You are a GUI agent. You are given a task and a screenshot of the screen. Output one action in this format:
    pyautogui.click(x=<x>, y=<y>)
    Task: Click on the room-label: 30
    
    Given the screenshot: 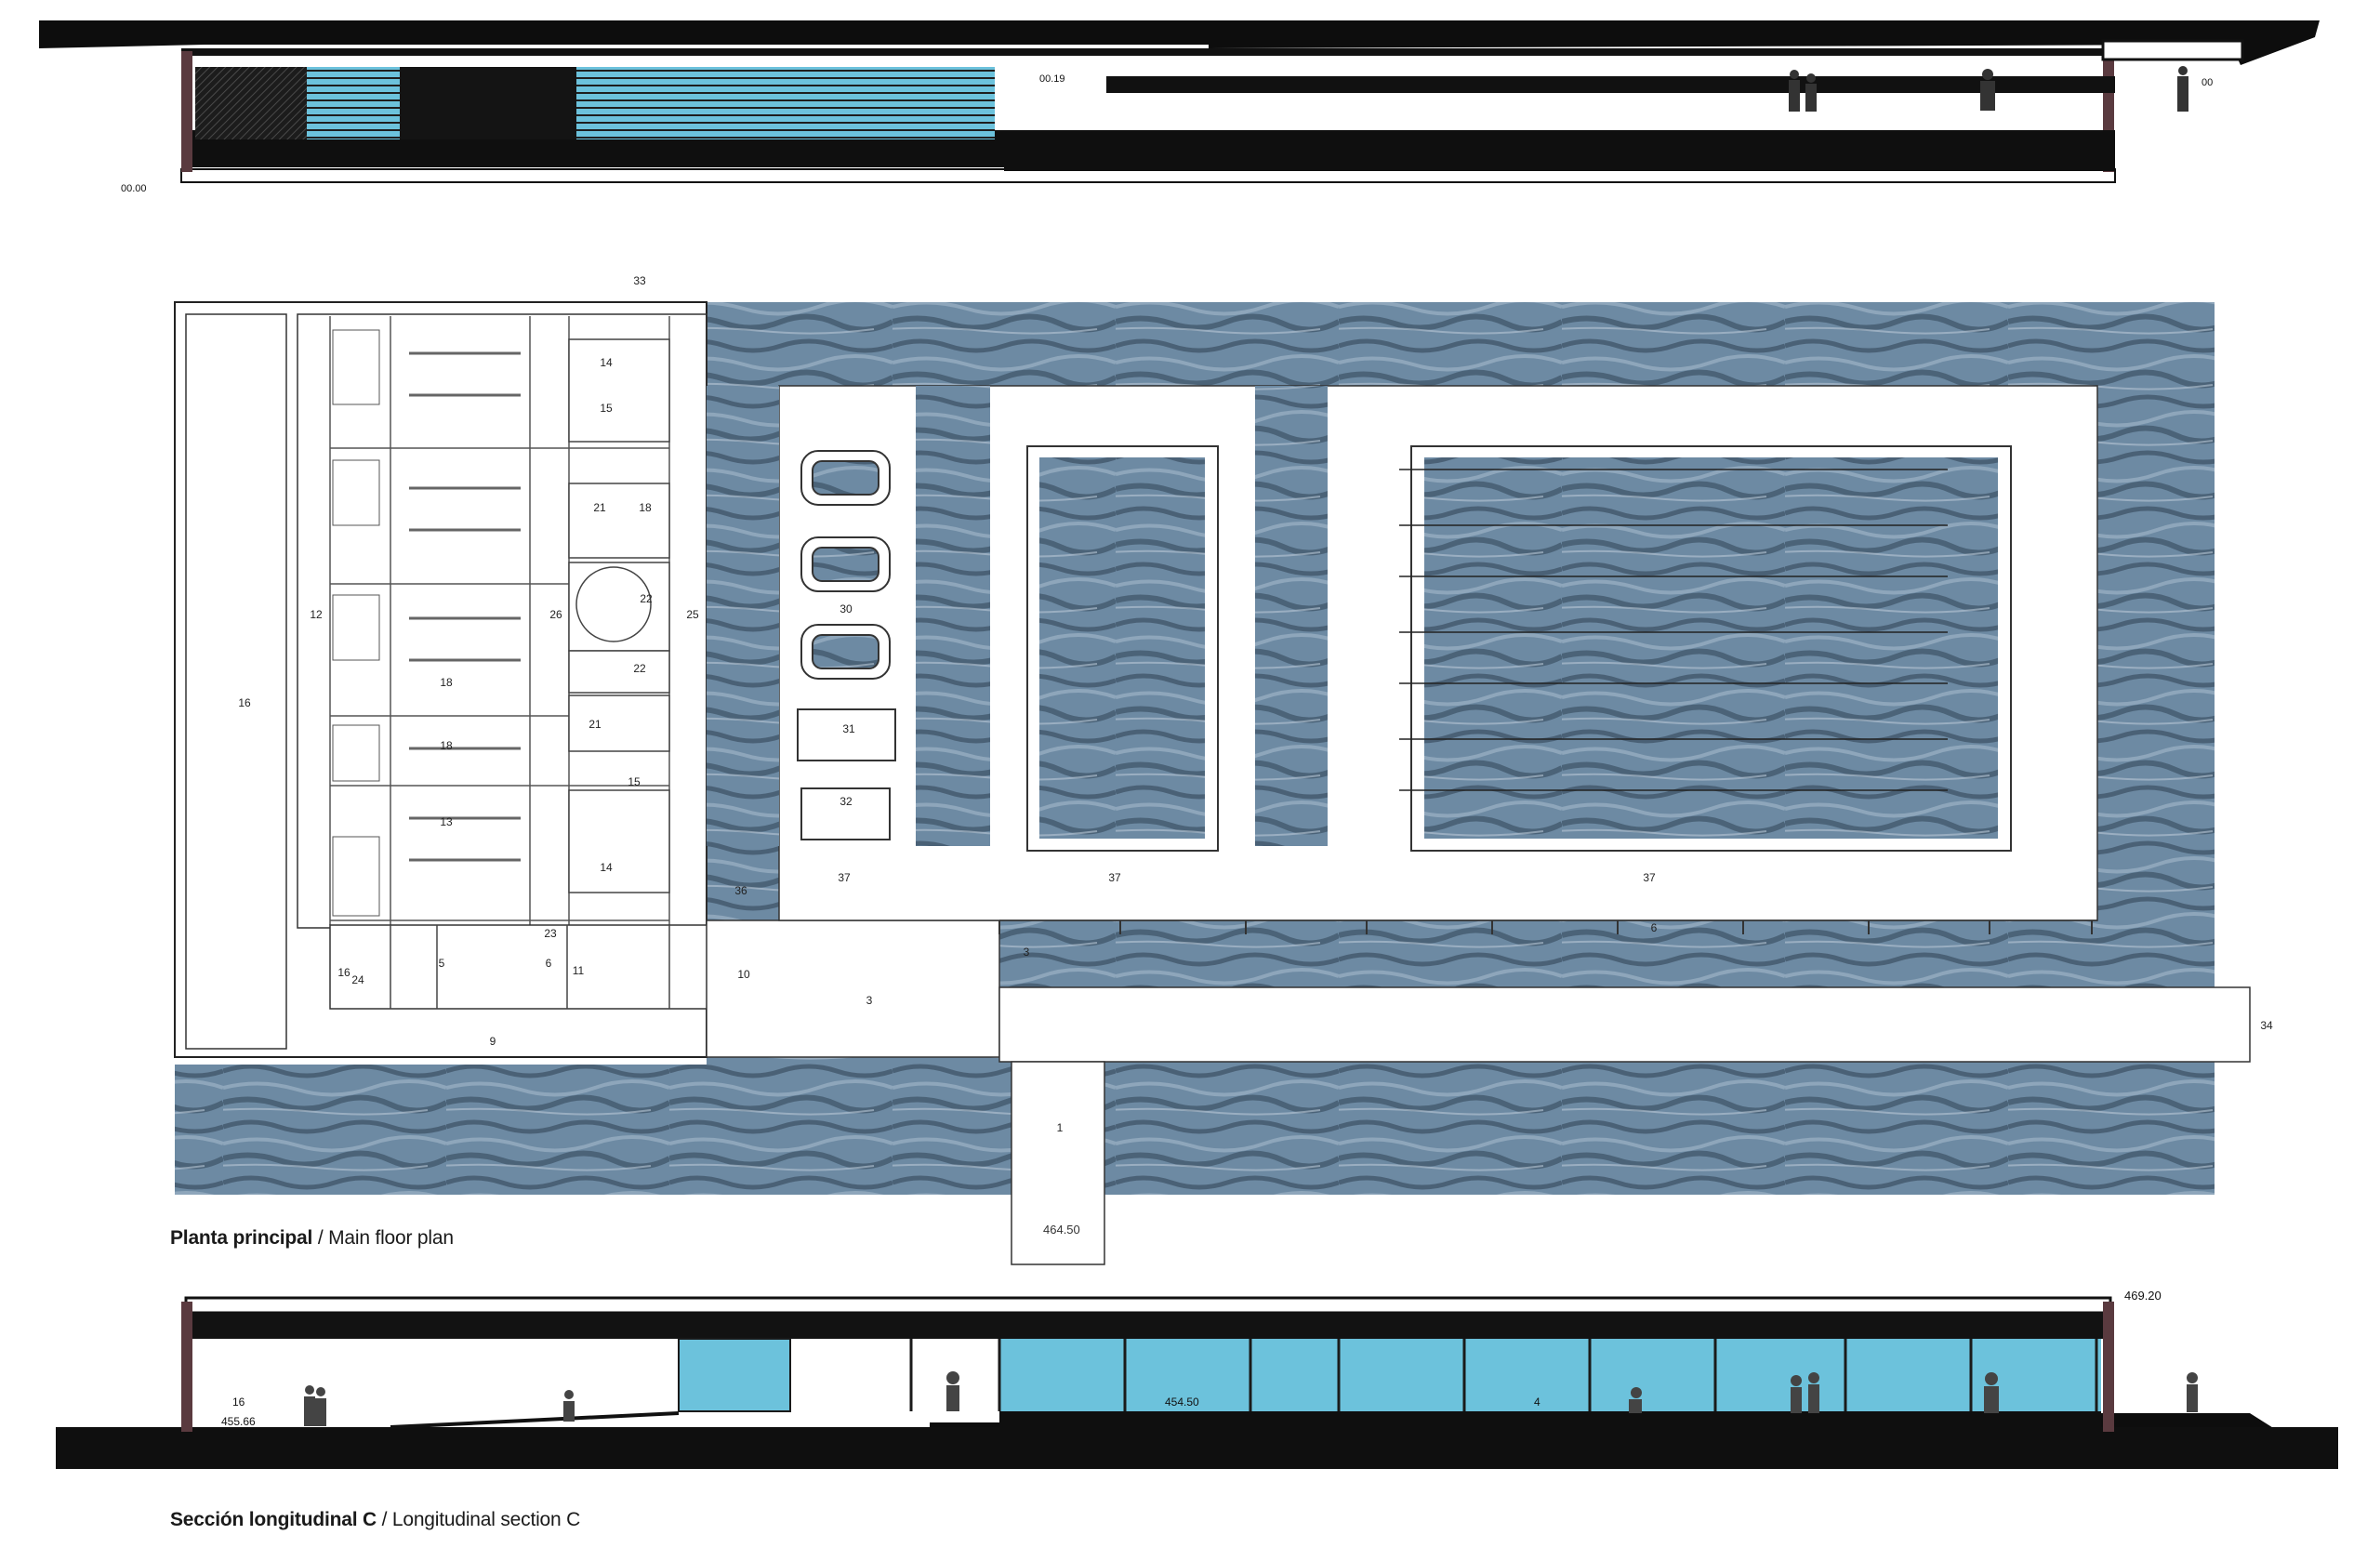 What is the action you would take?
    pyautogui.click(x=846, y=608)
    